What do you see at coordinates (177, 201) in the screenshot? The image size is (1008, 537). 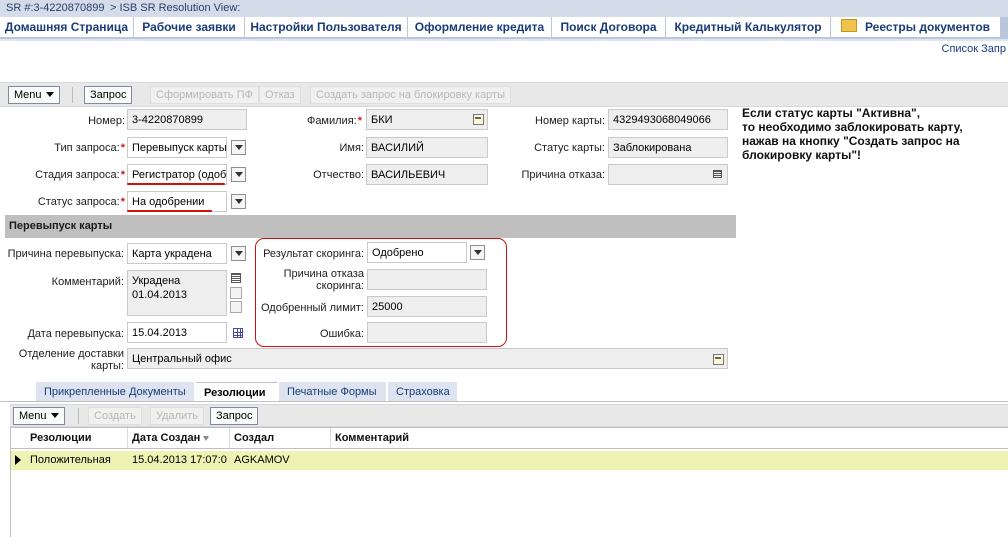 I see `status-select: На одобрении` at bounding box center [177, 201].